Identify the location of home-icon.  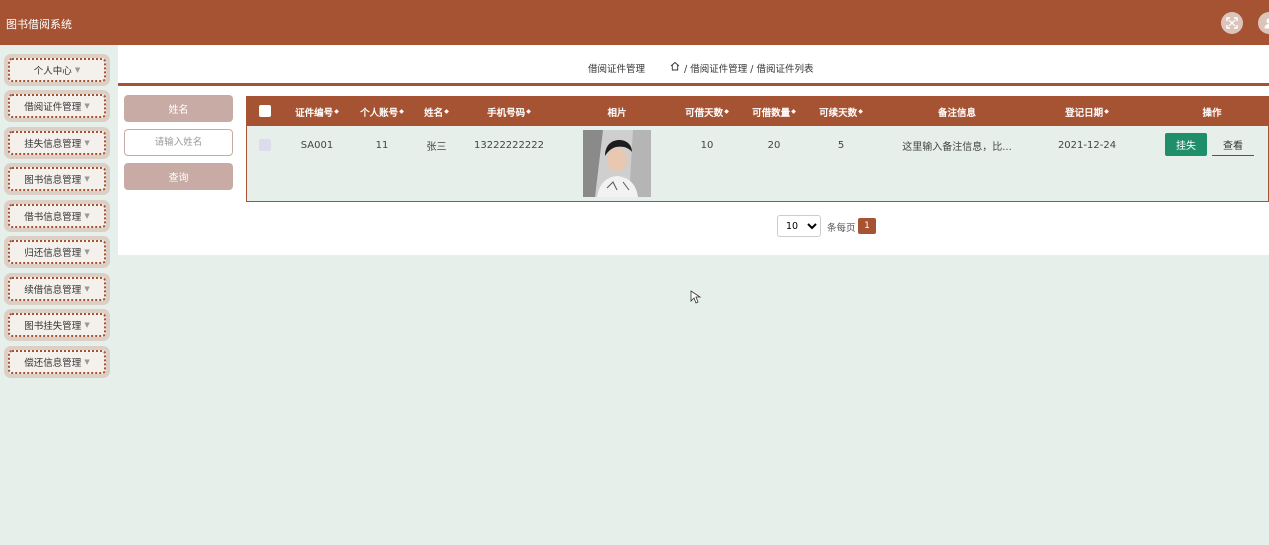
(675, 66).